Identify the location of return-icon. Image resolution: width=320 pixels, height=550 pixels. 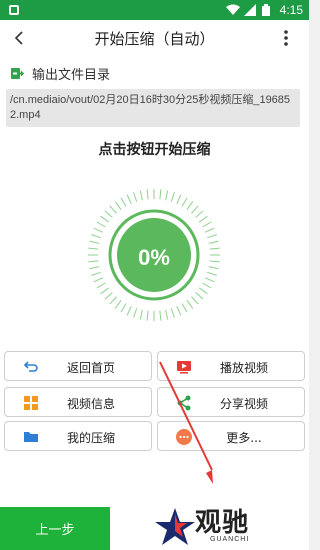
(30, 366).